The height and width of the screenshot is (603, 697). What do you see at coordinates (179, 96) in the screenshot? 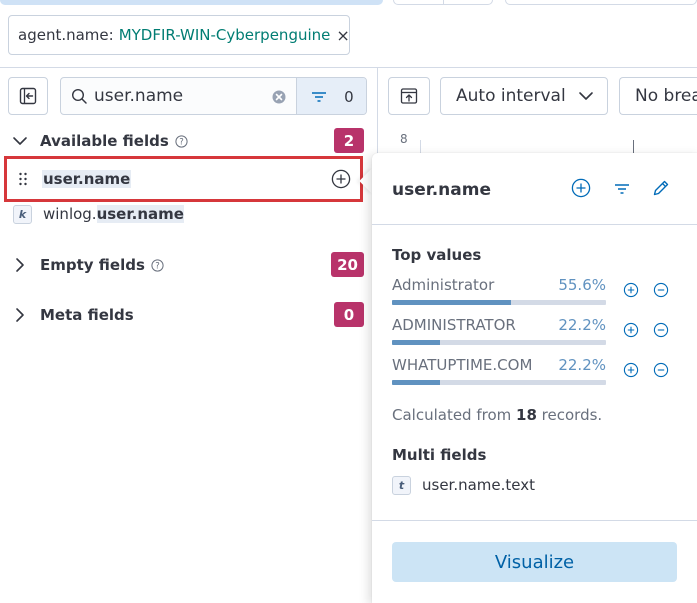
I see `field-search-input` at bounding box center [179, 96].